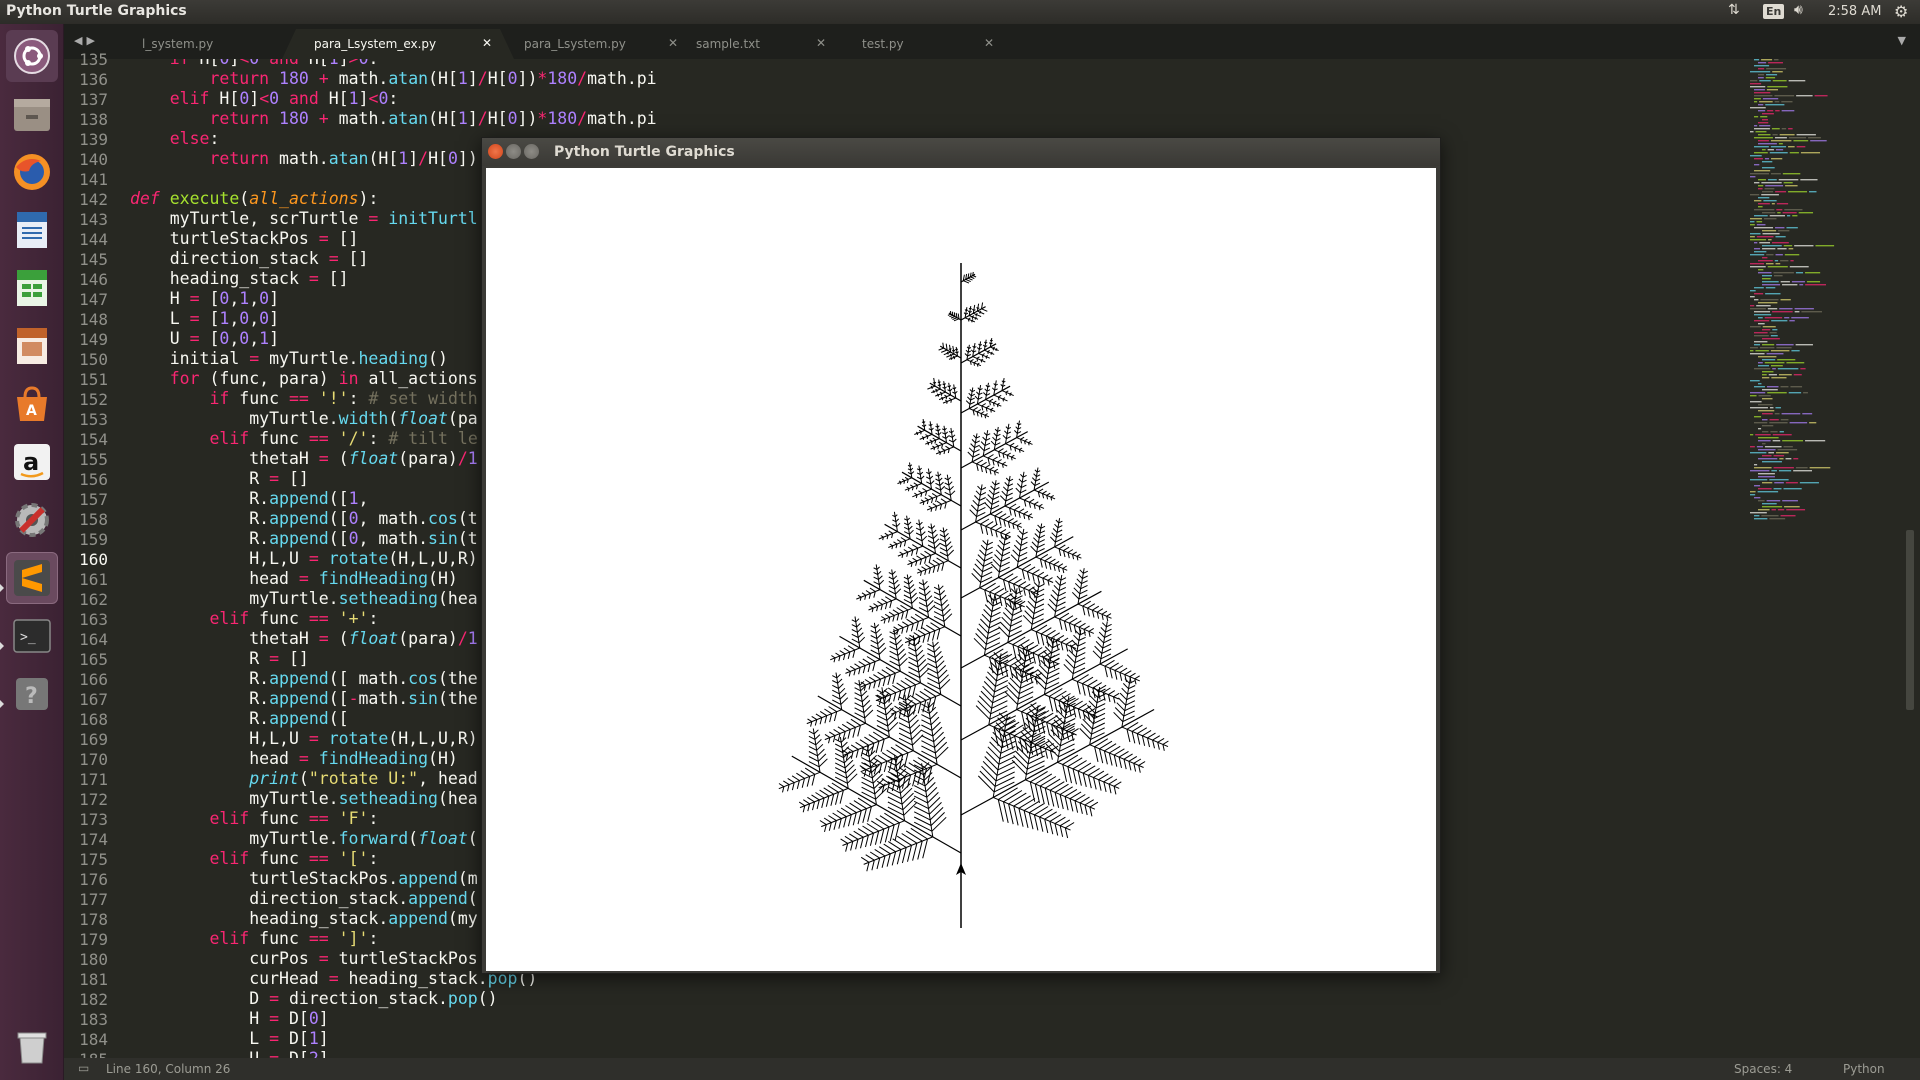 Image resolution: width=1920 pixels, height=1080 pixels. What do you see at coordinates (83, 1068) in the screenshot?
I see `panel-toggle-icon: ▭` at bounding box center [83, 1068].